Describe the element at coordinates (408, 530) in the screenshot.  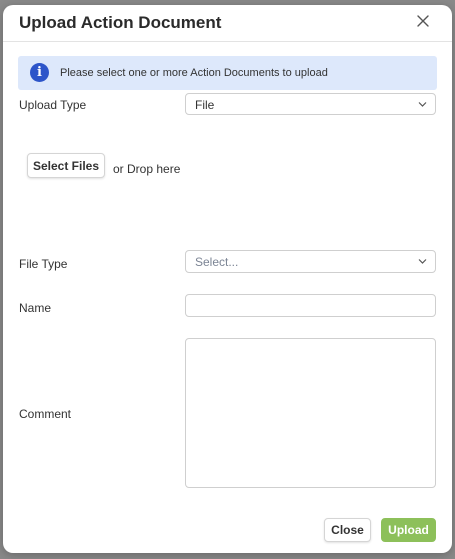
I see `upload-button: Upload` at that location.